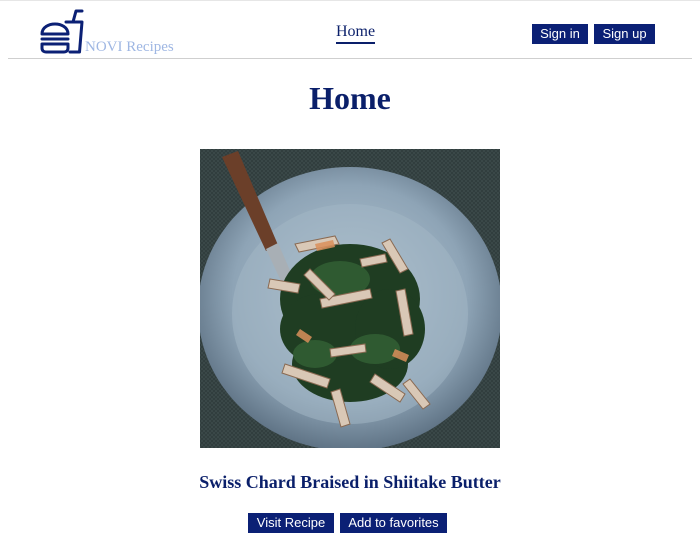 The height and width of the screenshot is (550, 700). Describe the element at coordinates (624, 34) in the screenshot. I see `sign-up-button: Sign up` at that location.